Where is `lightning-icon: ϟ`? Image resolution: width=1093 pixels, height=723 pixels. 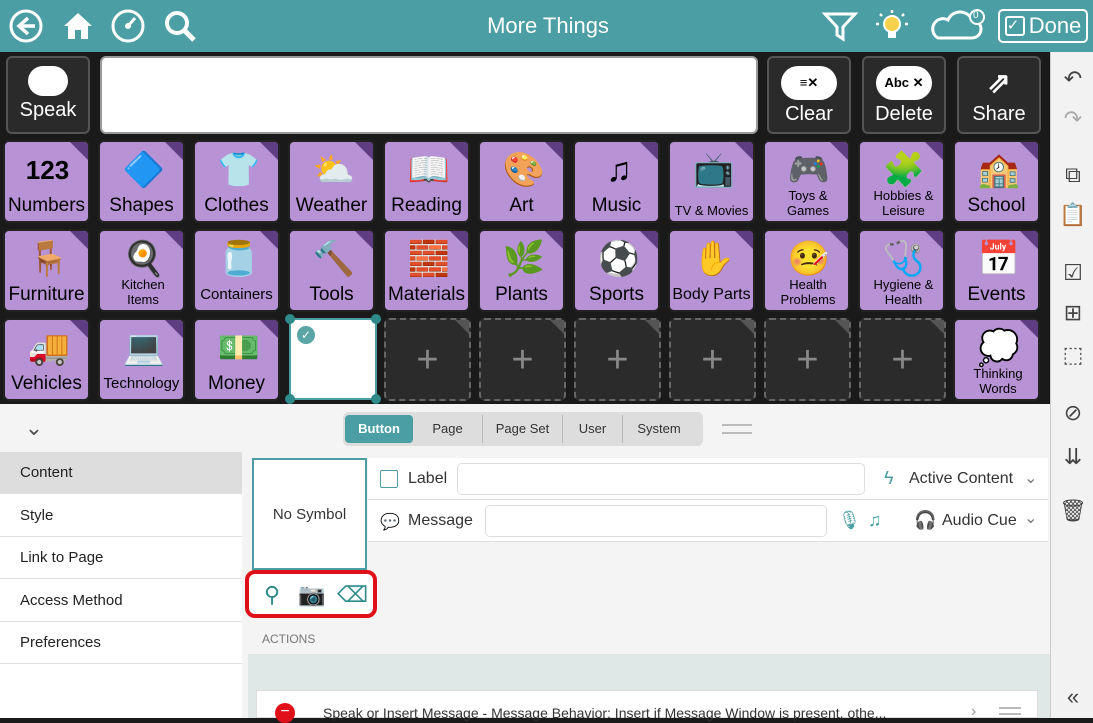
lightning-icon: ϟ is located at coordinates (889, 478).